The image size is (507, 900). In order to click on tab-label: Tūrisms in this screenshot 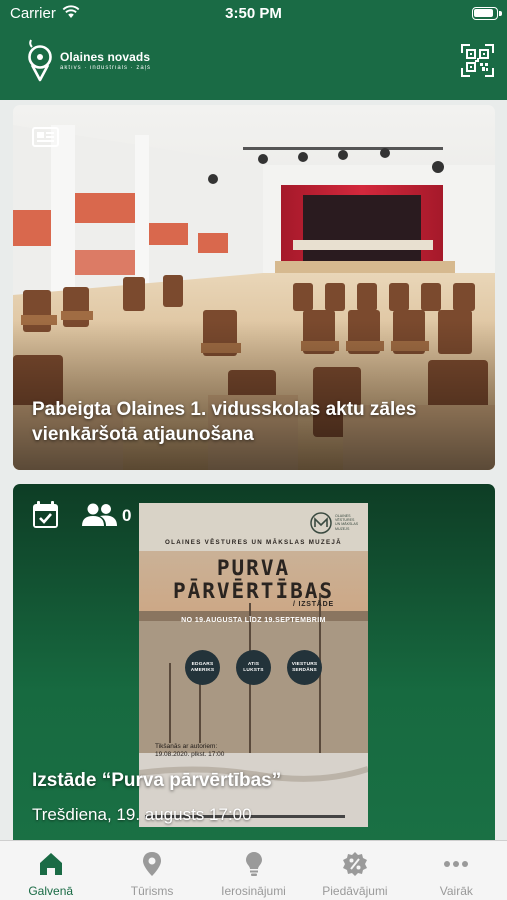, I will do `click(152, 891)`.